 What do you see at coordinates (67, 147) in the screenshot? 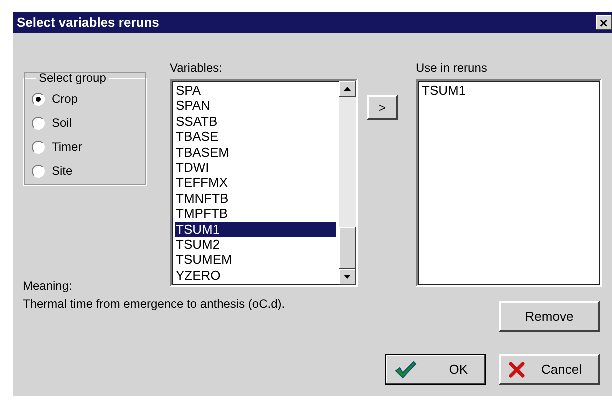
I see `radio-label: Timer` at bounding box center [67, 147].